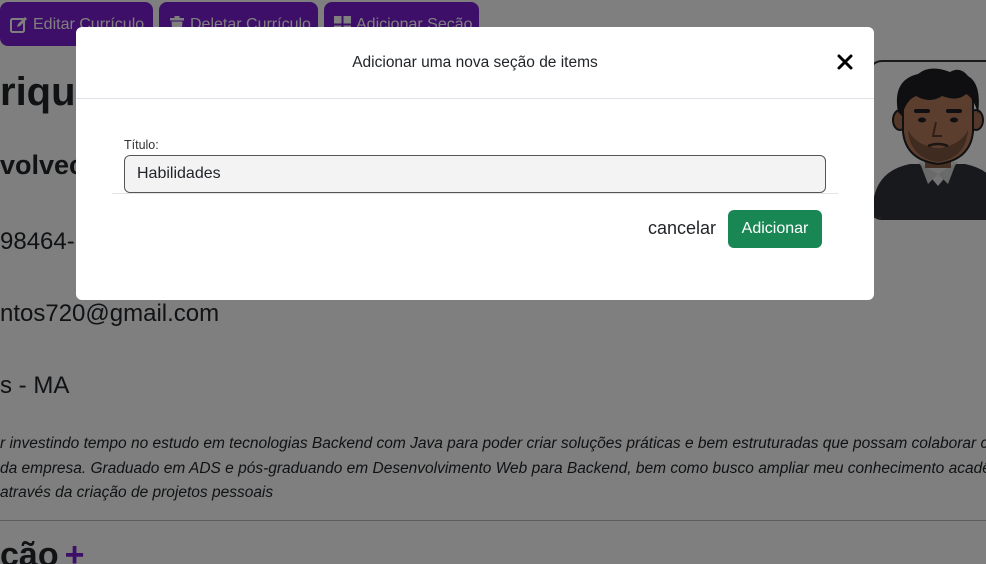 This screenshot has height=564, width=986. Describe the element at coordinates (475, 193) in the screenshot. I see `form-divider` at that location.